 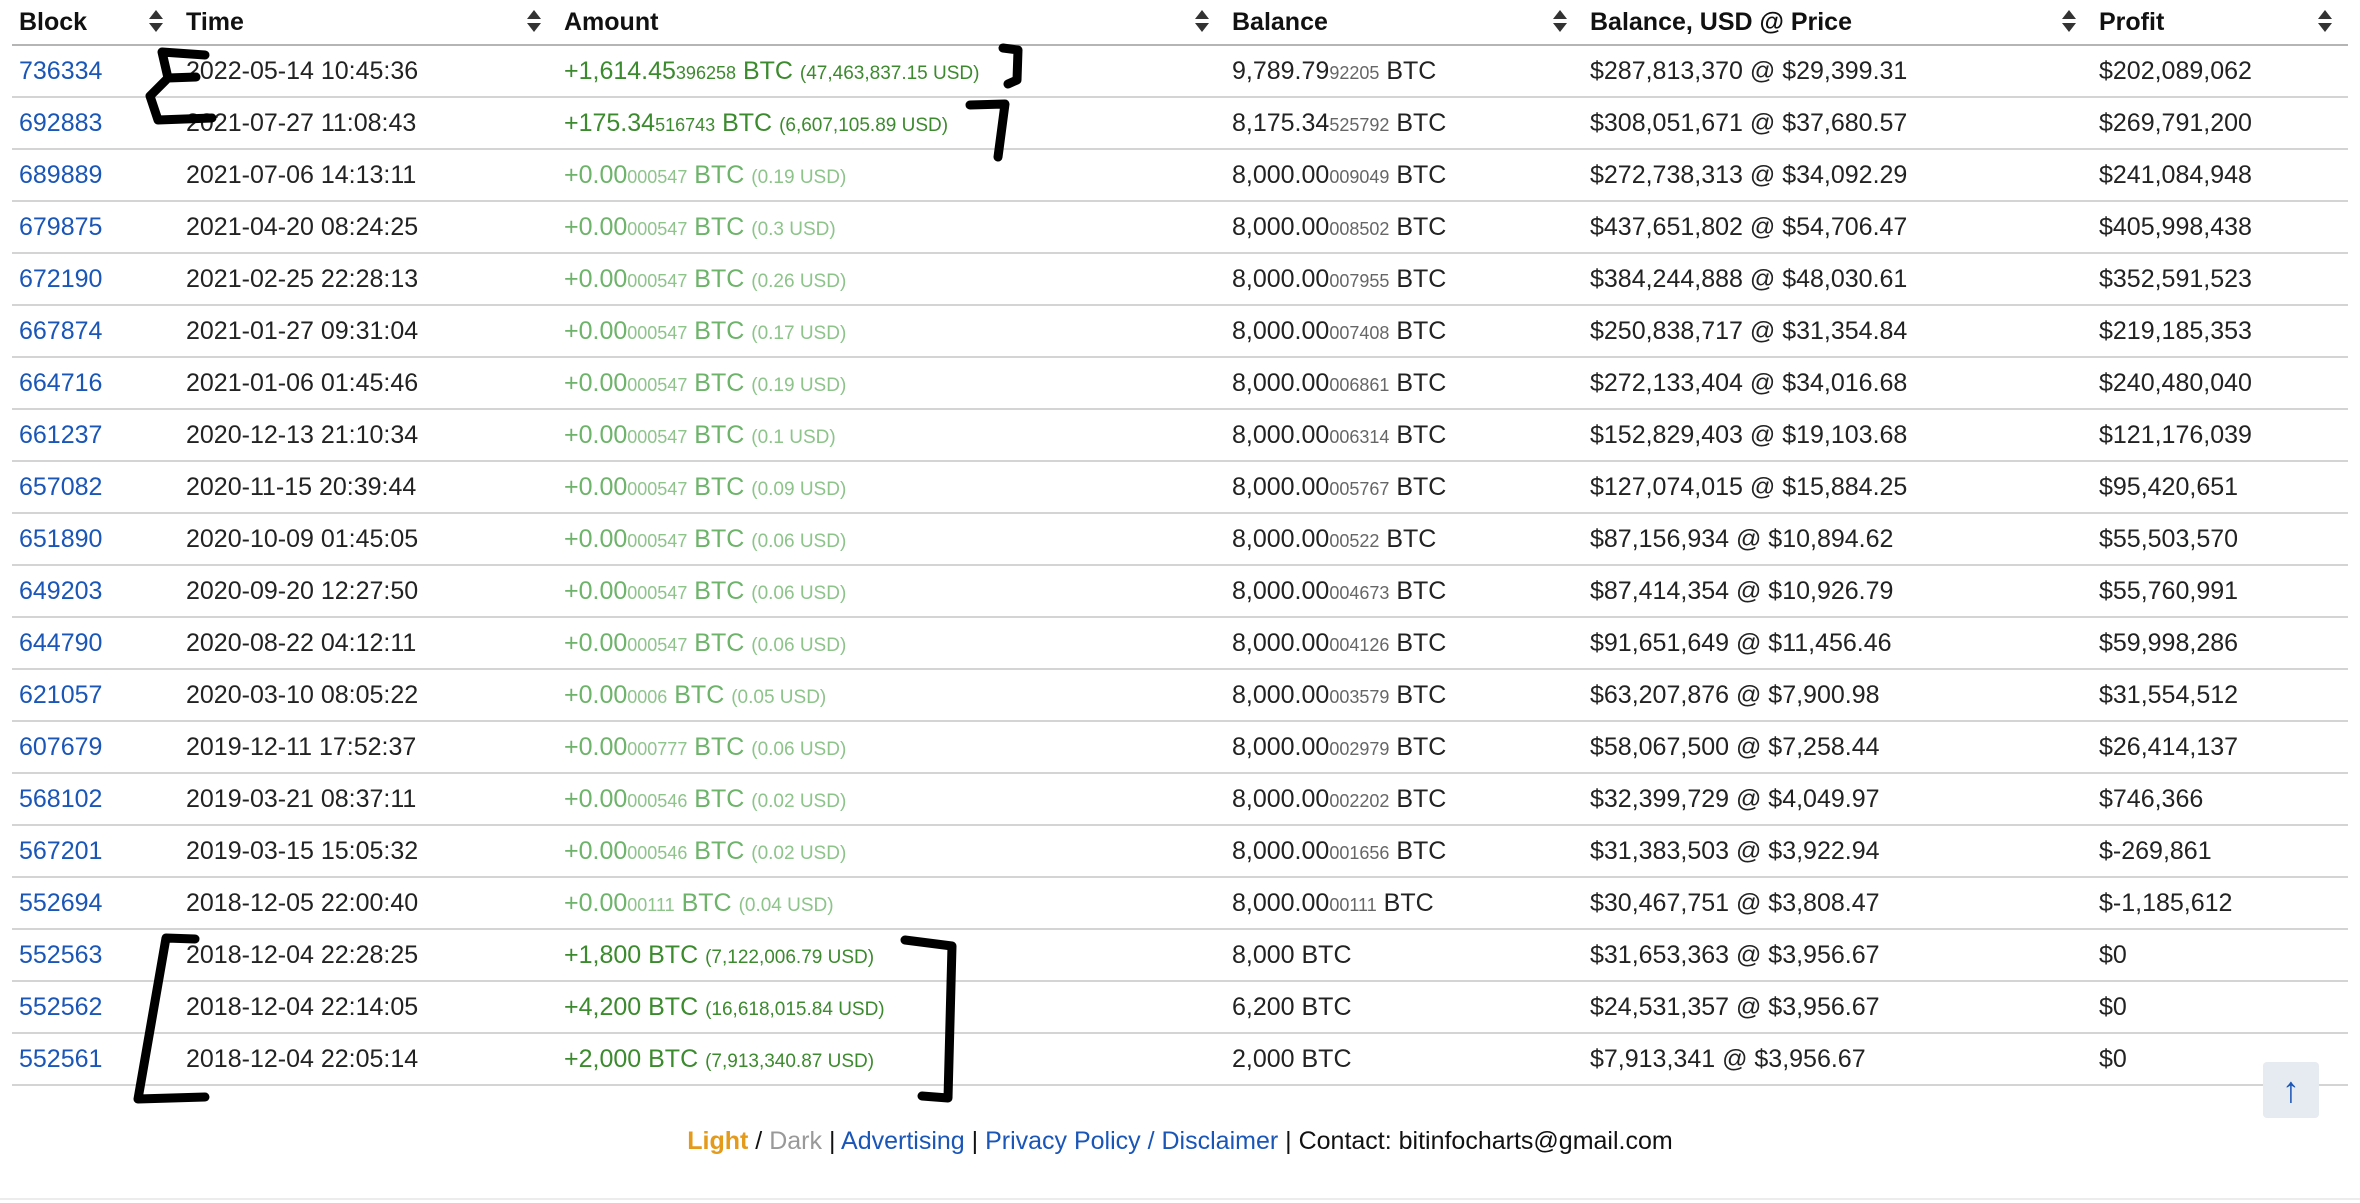 I want to click on block-link: 667874, so click(x=60, y=331).